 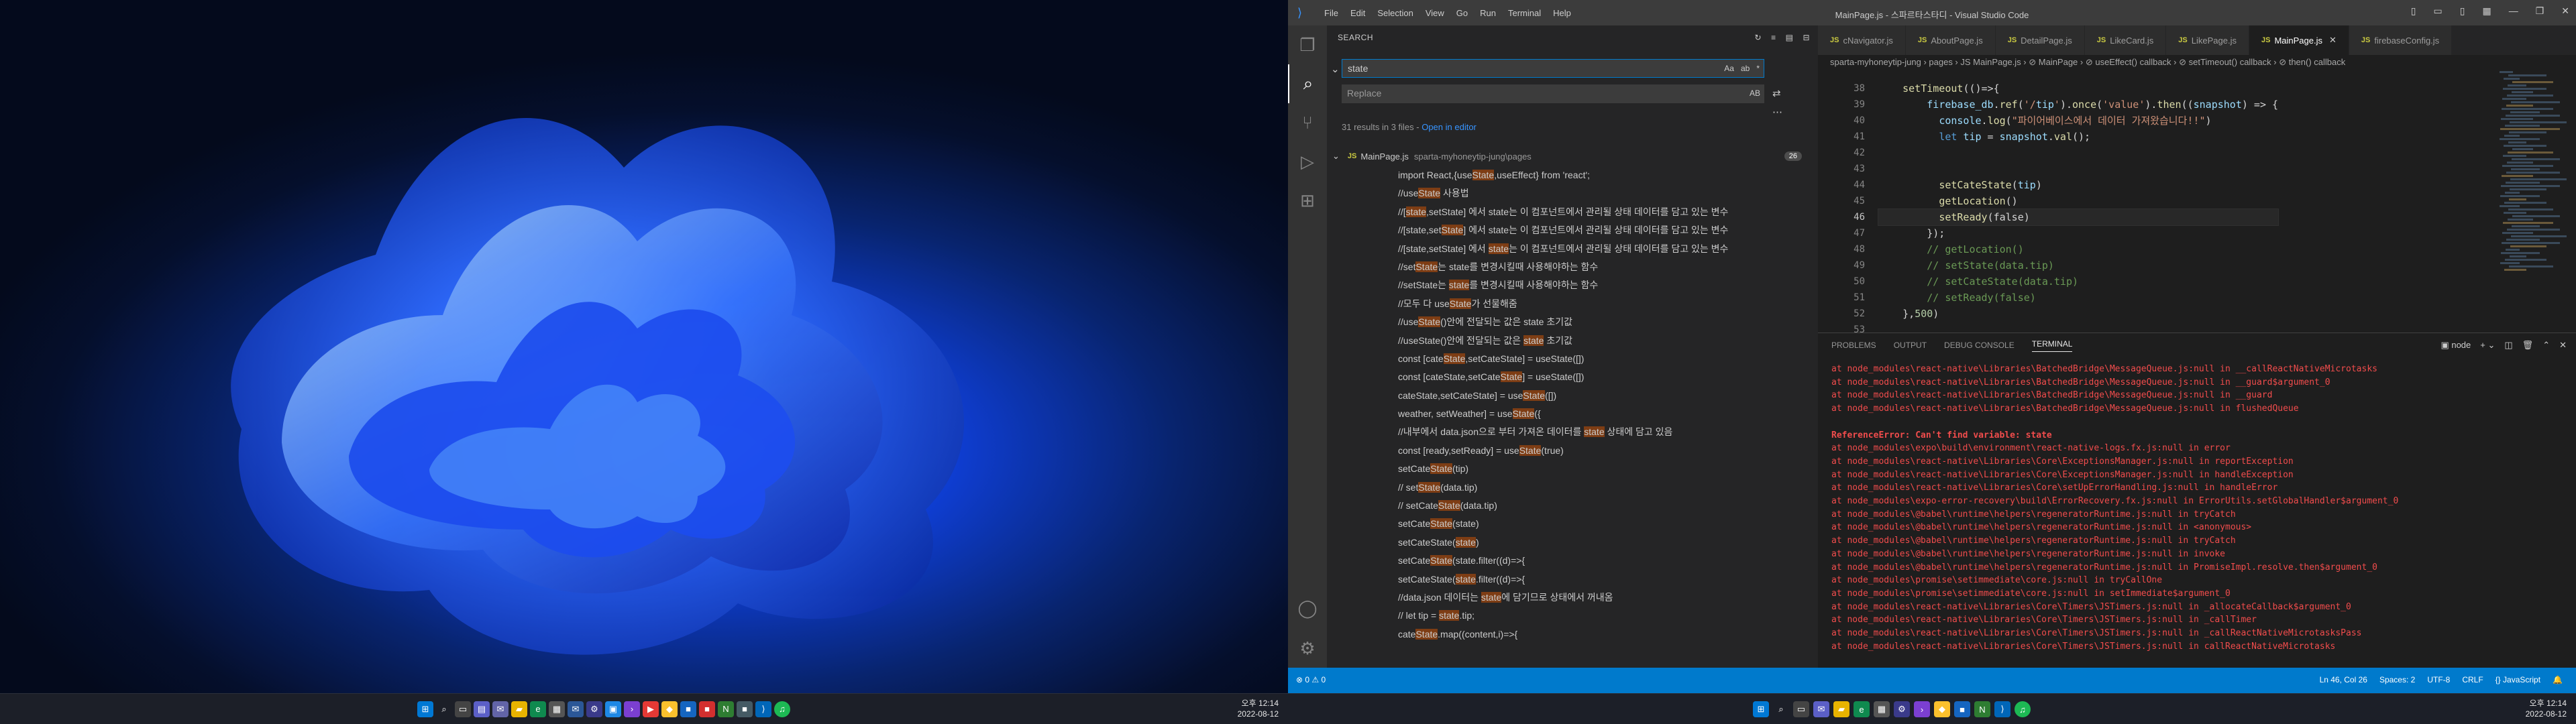 I want to click on code-line: getLocation(), so click(x=2078, y=201).